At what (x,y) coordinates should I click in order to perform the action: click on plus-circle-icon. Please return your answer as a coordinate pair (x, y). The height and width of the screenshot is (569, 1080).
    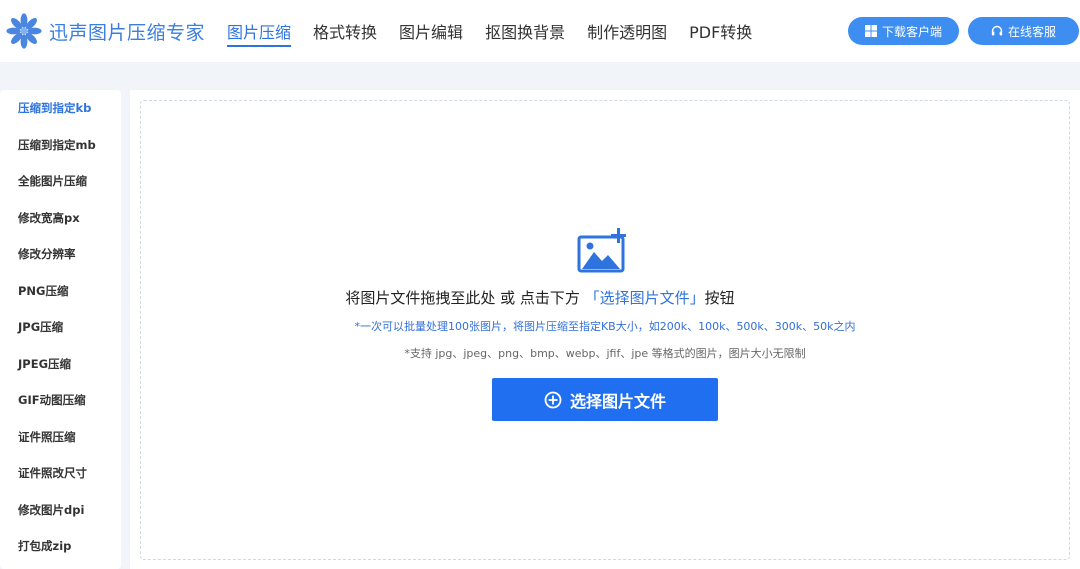
    Looking at the image, I should click on (553, 399).